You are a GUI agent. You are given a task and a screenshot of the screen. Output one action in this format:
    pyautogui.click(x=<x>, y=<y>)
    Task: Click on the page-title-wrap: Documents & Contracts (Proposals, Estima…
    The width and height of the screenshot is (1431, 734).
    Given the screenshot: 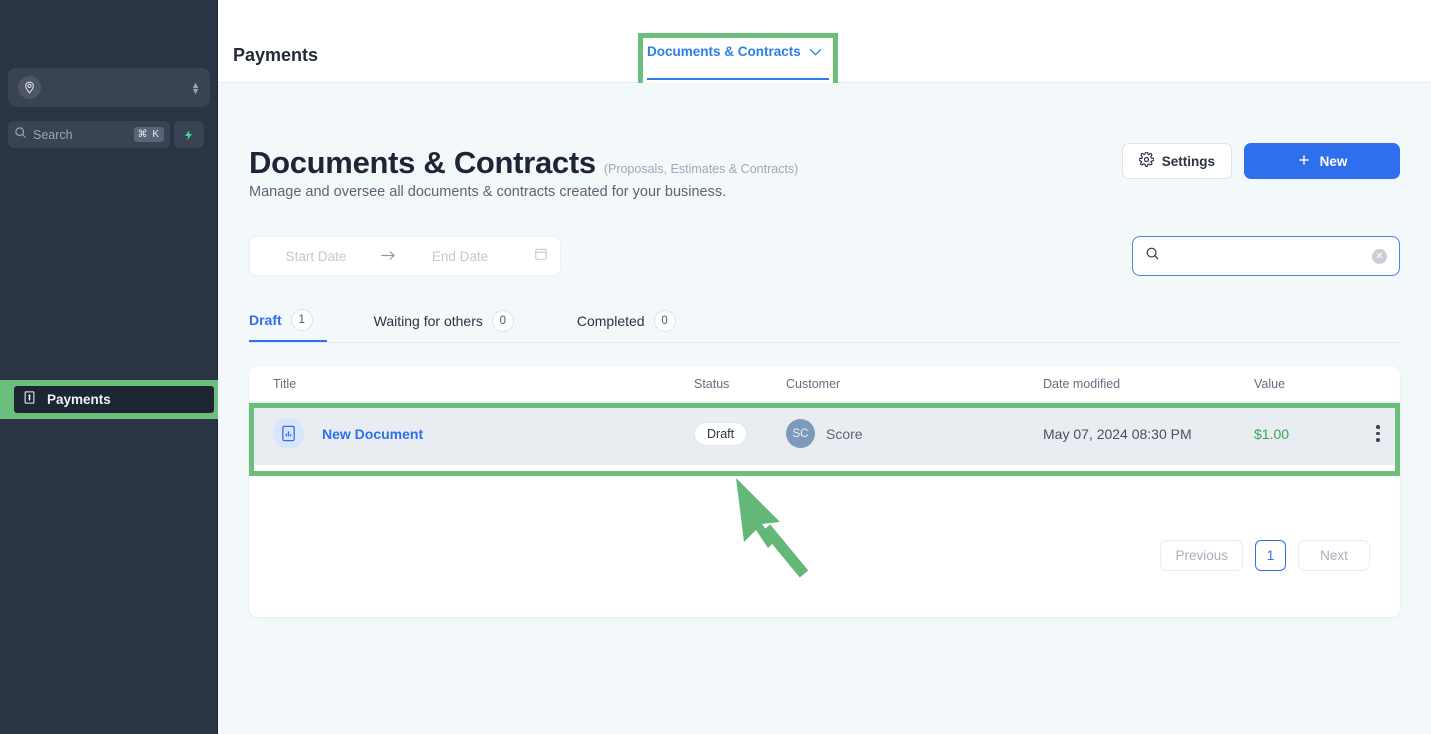 What is the action you would take?
    pyautogui.click(x=523, y=163)
    